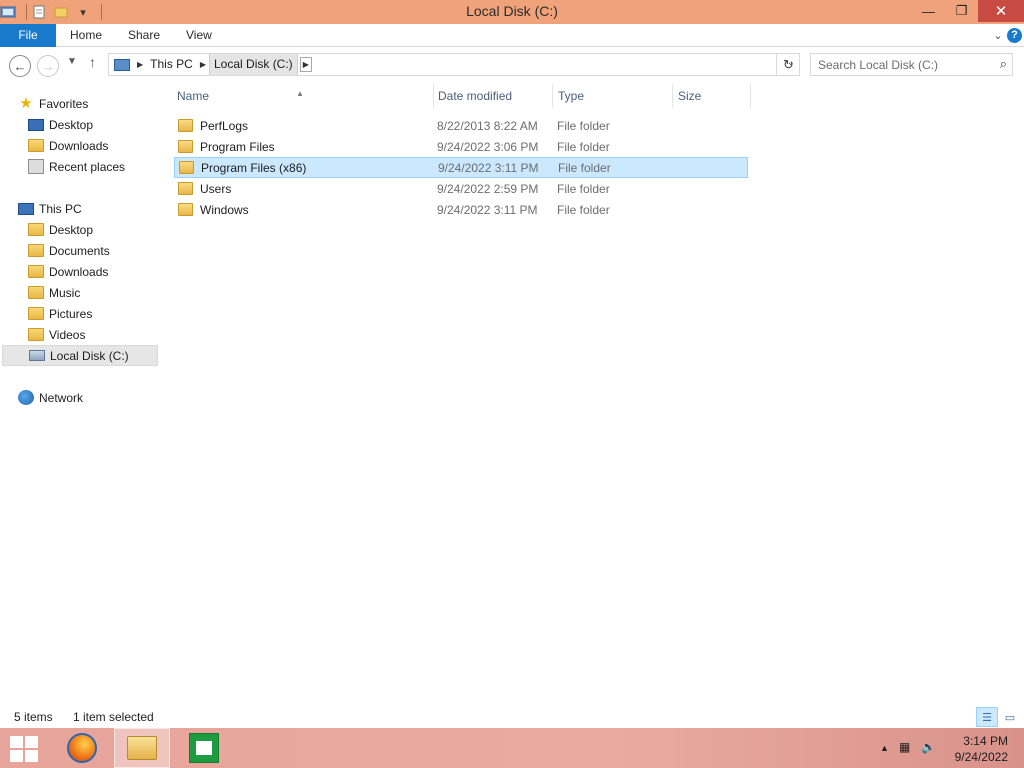  I want to click on sidebar-item-local-disk: Local Disk (C:), so click(80, 355).